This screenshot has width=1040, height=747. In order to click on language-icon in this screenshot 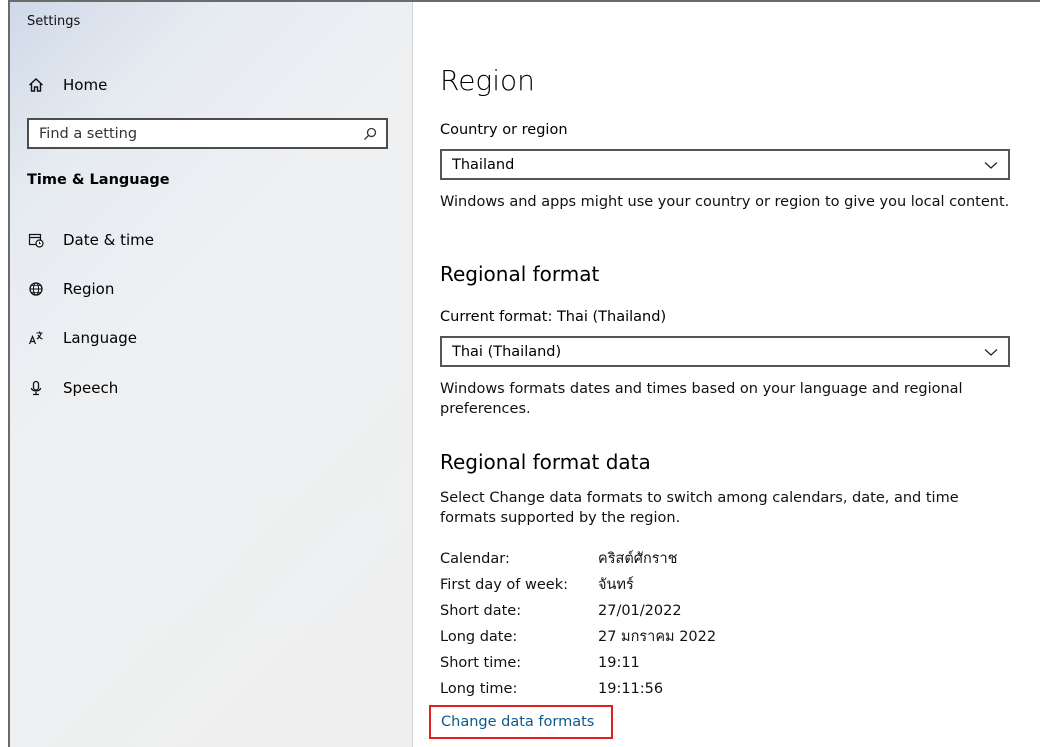, I will do `click(36, 338)`.